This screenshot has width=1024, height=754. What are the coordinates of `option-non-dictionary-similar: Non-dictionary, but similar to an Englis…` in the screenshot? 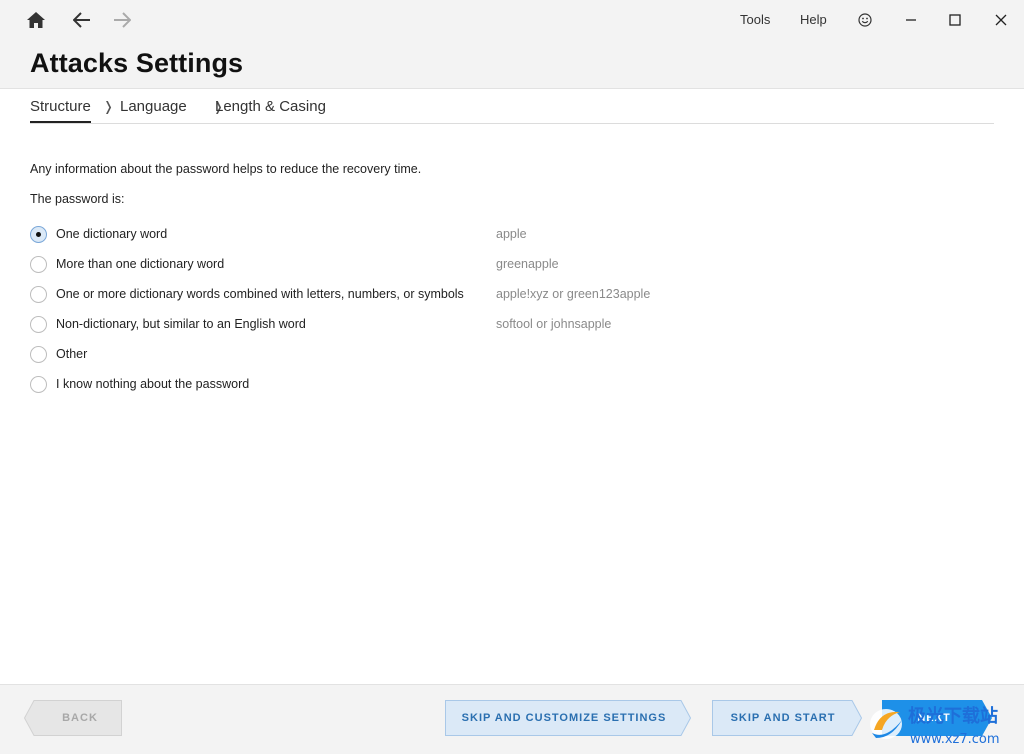 It's located at (355, 325).